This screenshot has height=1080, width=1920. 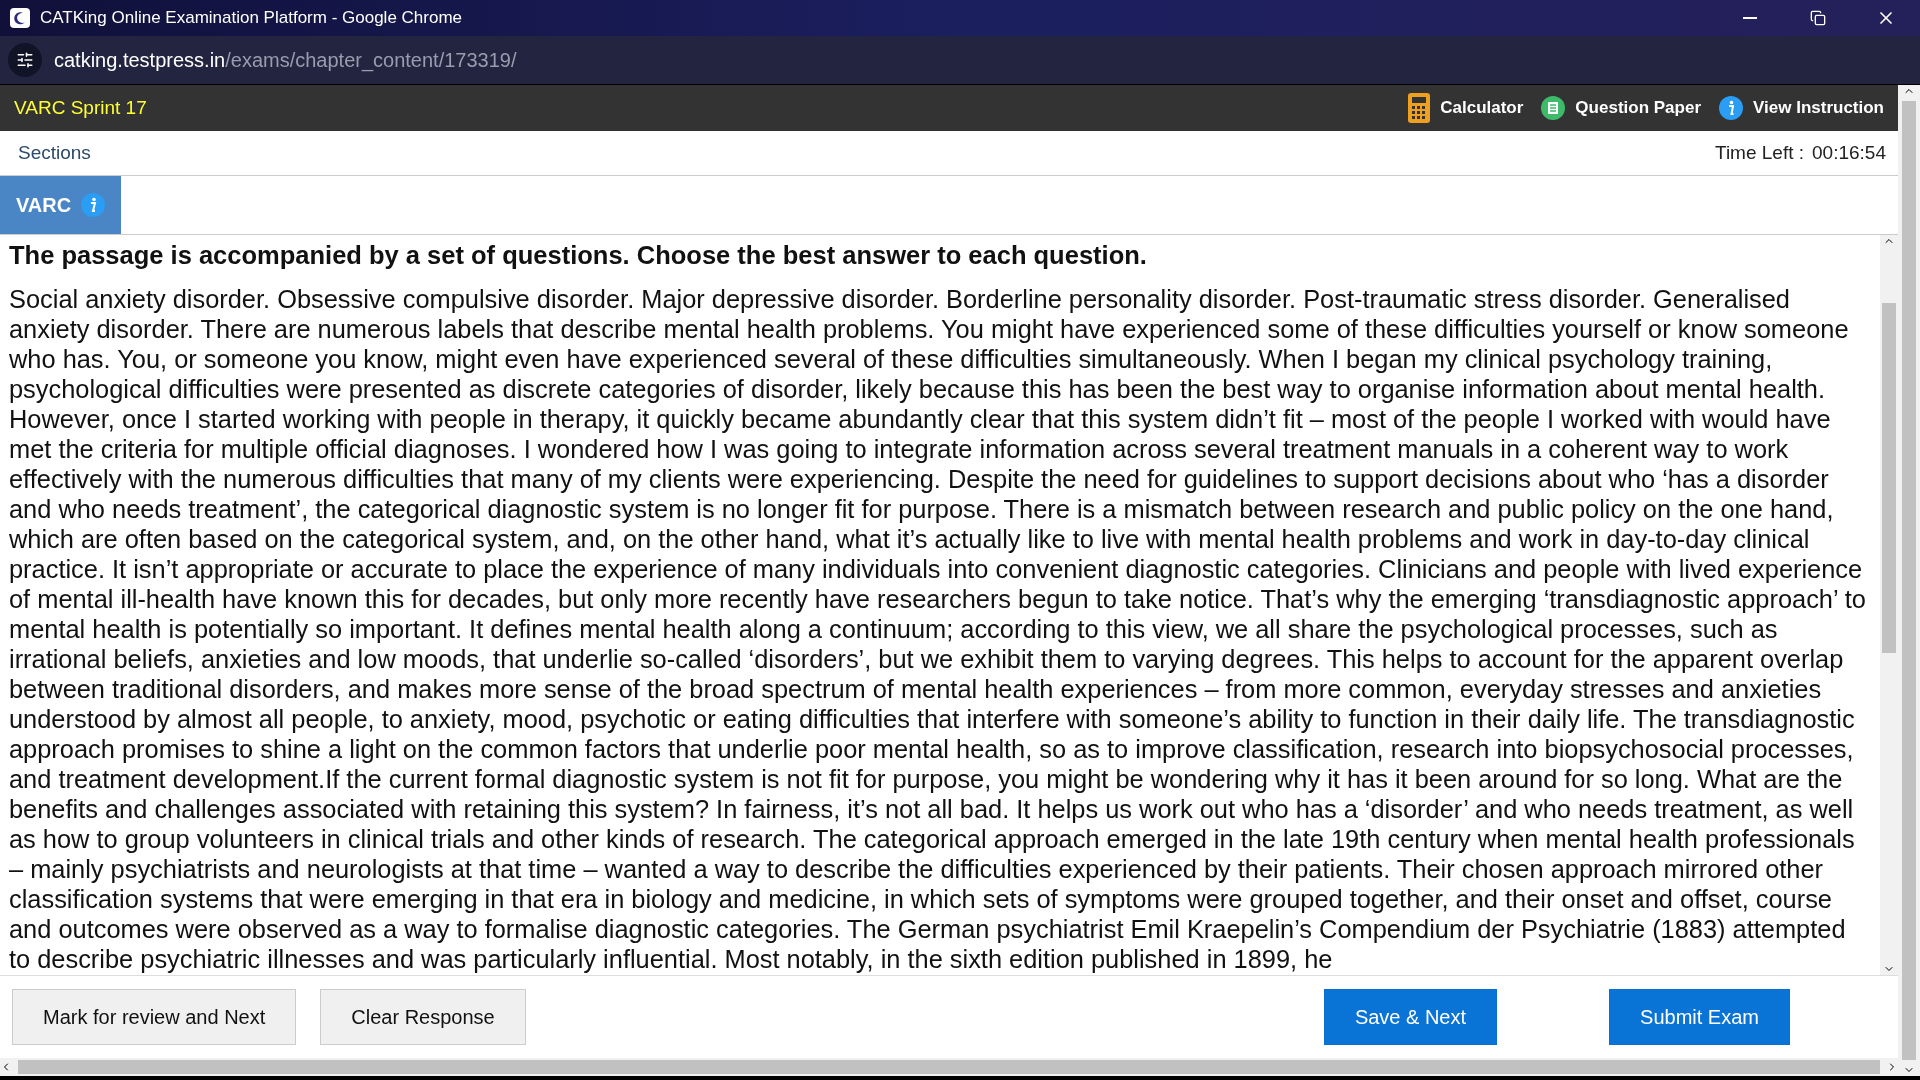 I want to click on calculator-icon, so click(x=1419, y=108).